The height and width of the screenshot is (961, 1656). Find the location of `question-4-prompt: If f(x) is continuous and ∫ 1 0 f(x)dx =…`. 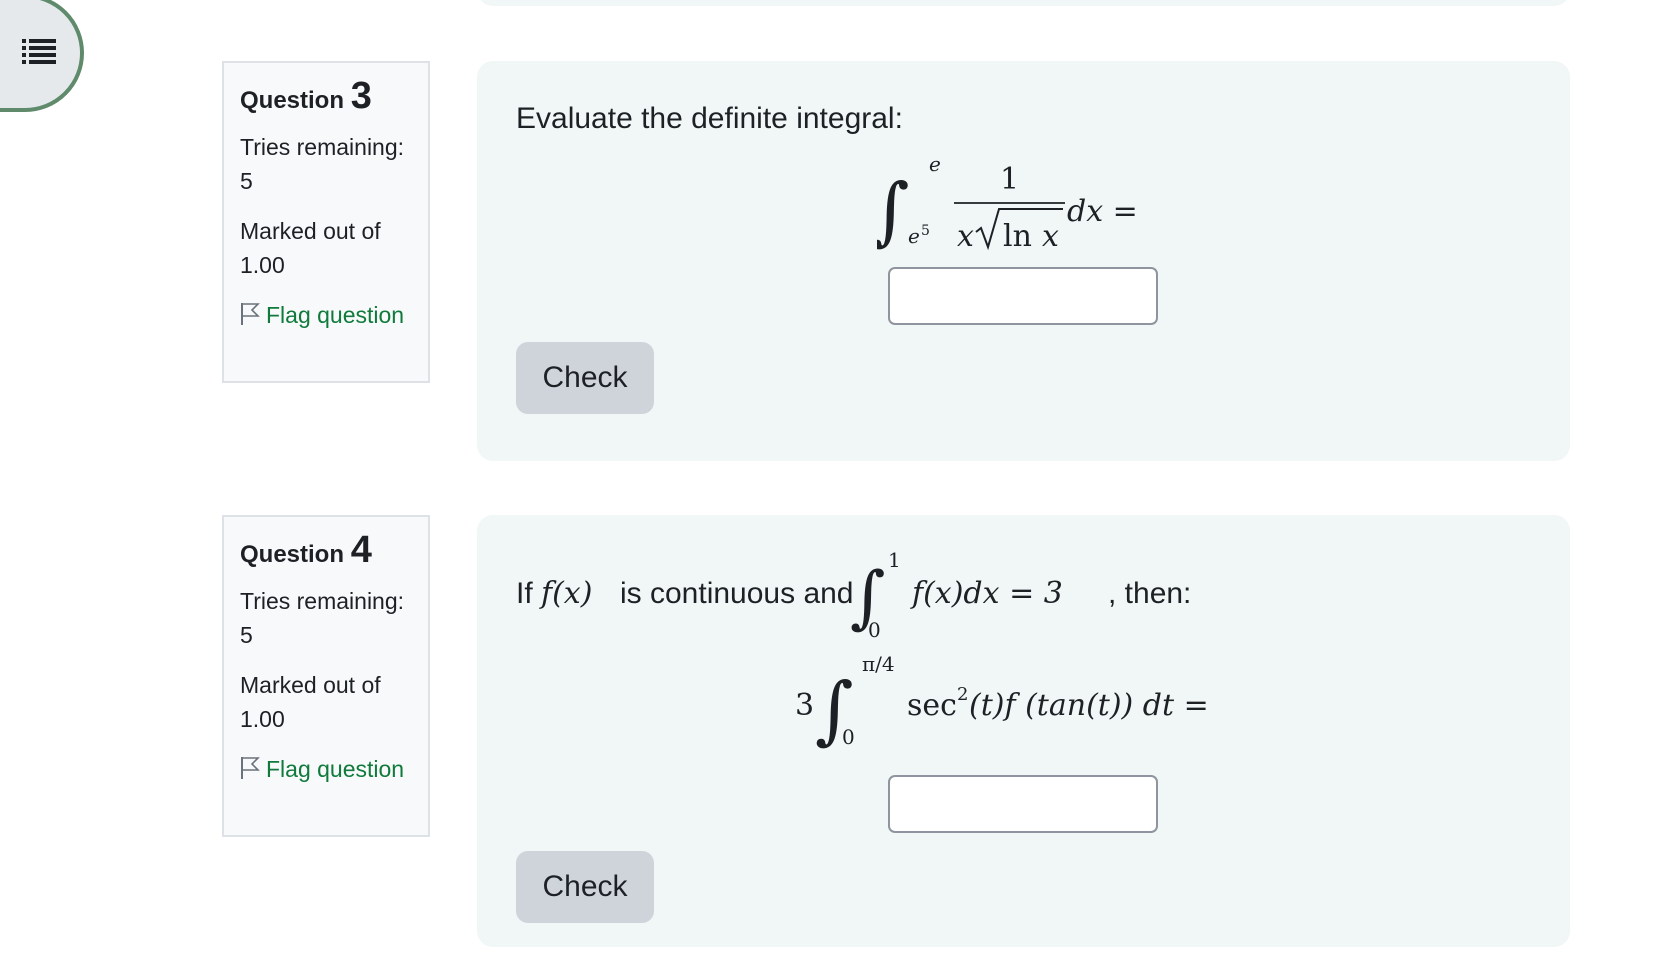

question-4-prompt: If f(x) is continuous and ∫ 1 0 f(x)dx =… is located at coordinates (853, 595).